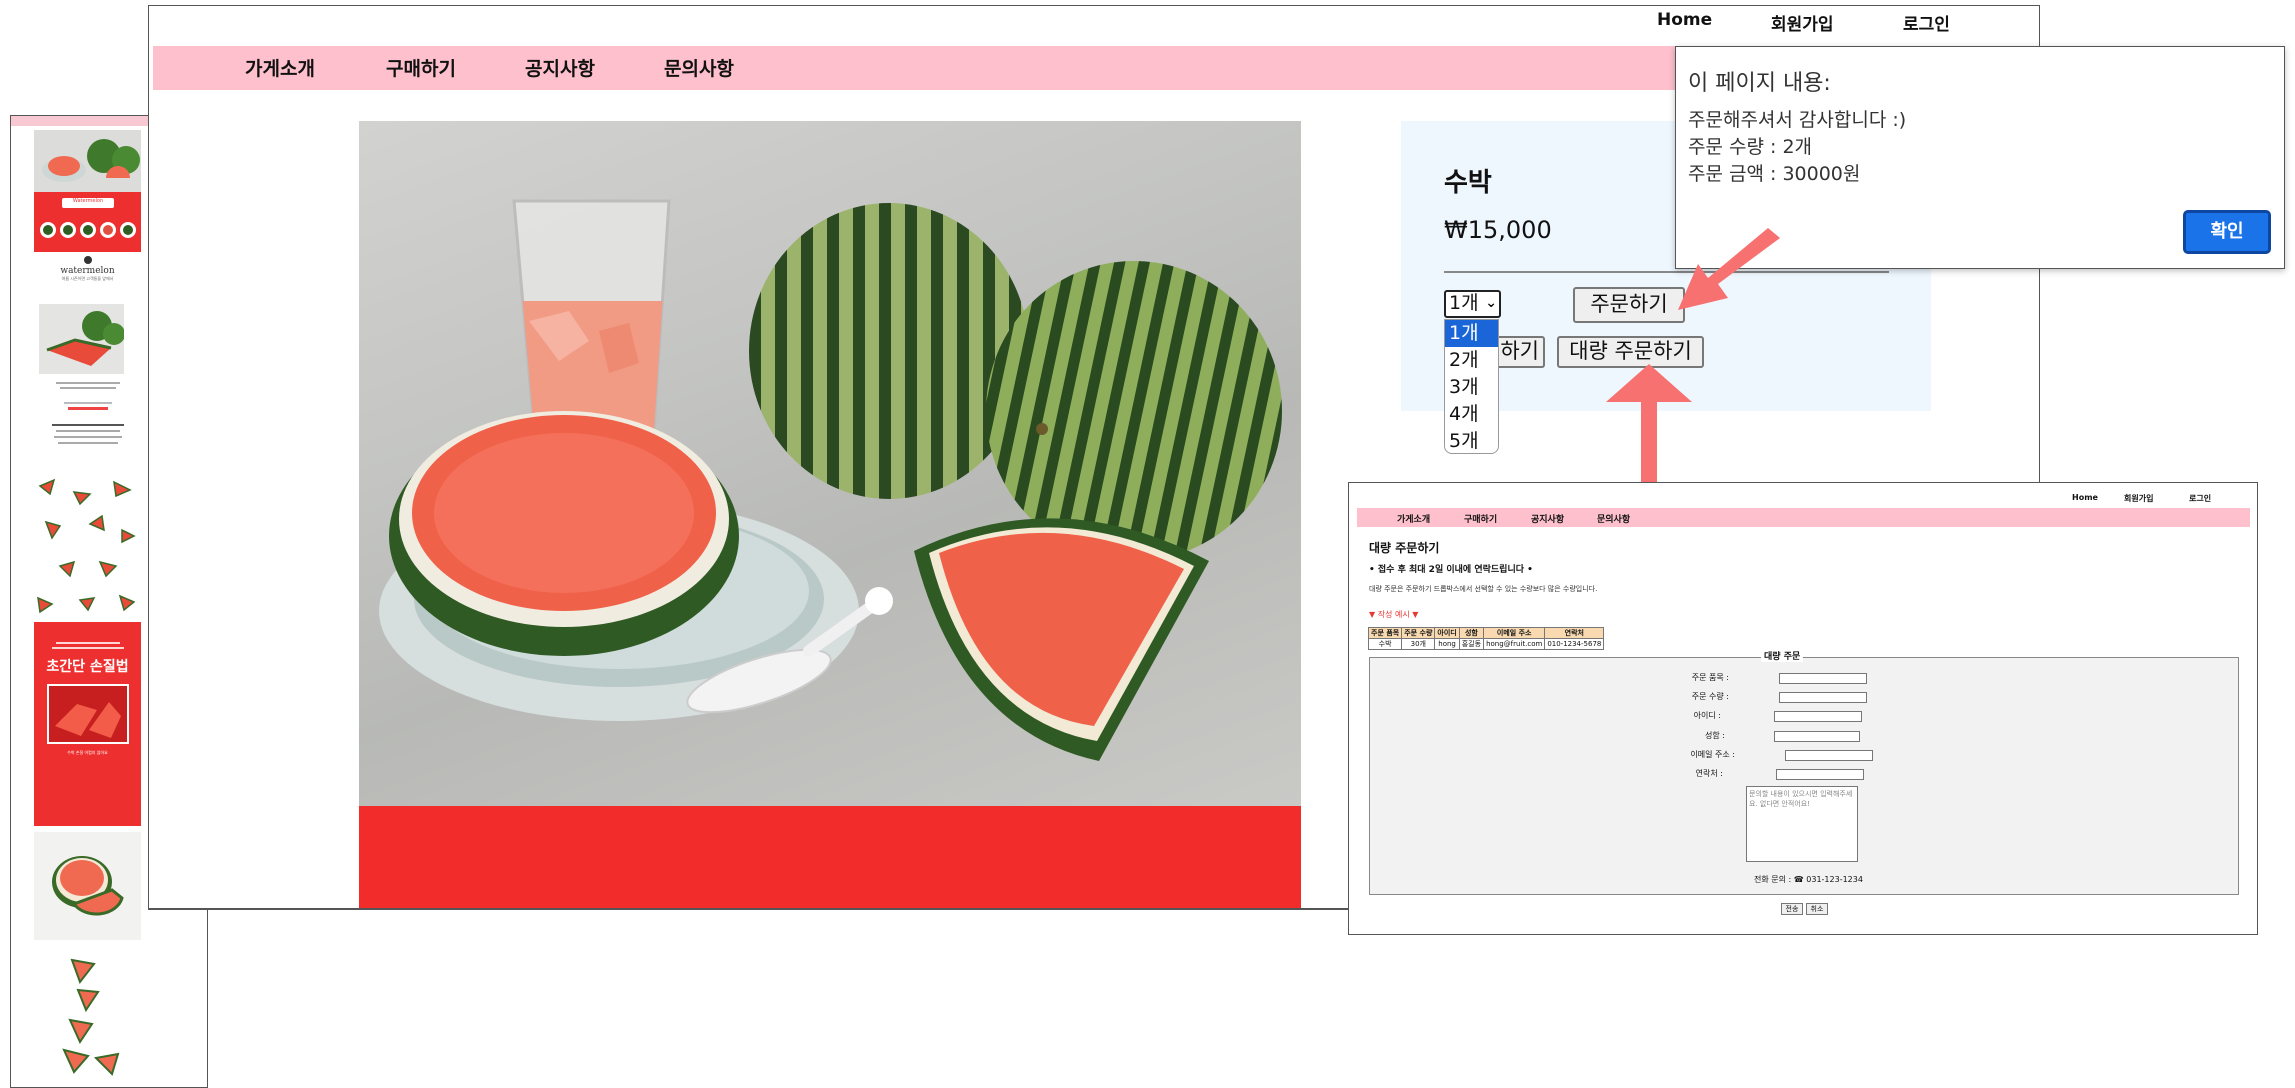 Image resolution: width=2295 pixels, height=1088 pixels. I want to click on bulk-menu-purchase: 구매하기, so click(1480, 518).